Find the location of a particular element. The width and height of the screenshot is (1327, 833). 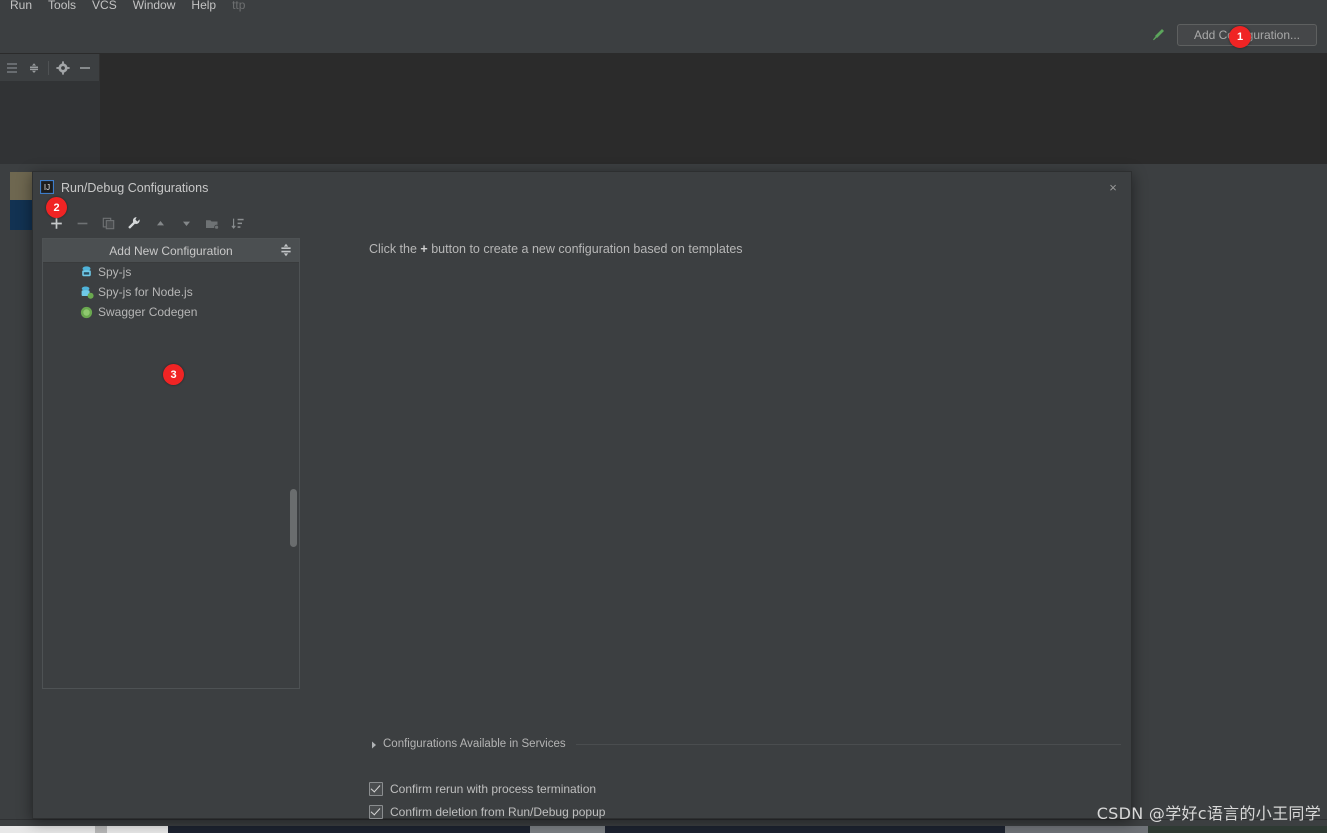

hide-minus-icon is located at coordinates (85, 68).